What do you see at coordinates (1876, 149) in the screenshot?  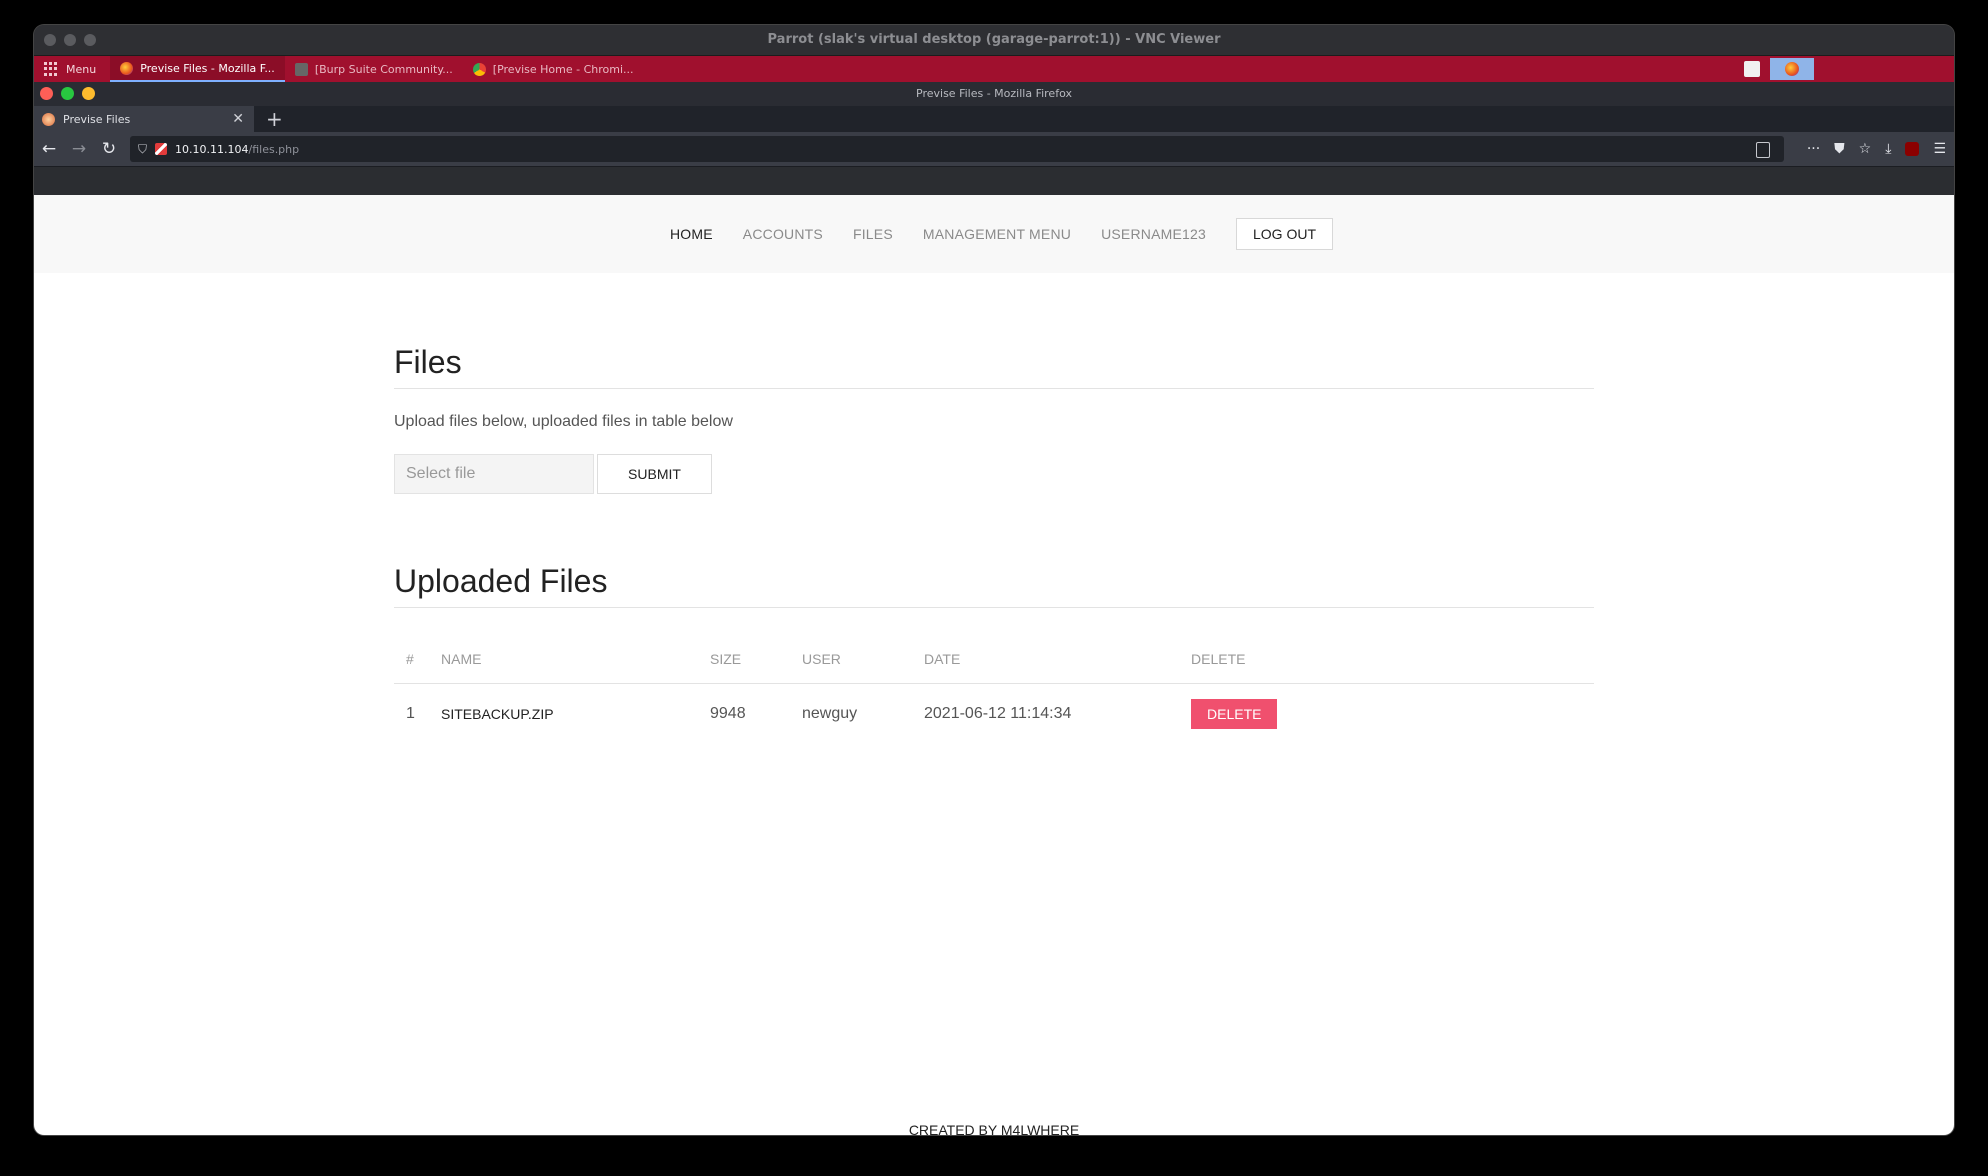 I see `toolbar-actions: ··· ⛊ ☆ ⤓ ☰` at bounding box center [1876, 149].